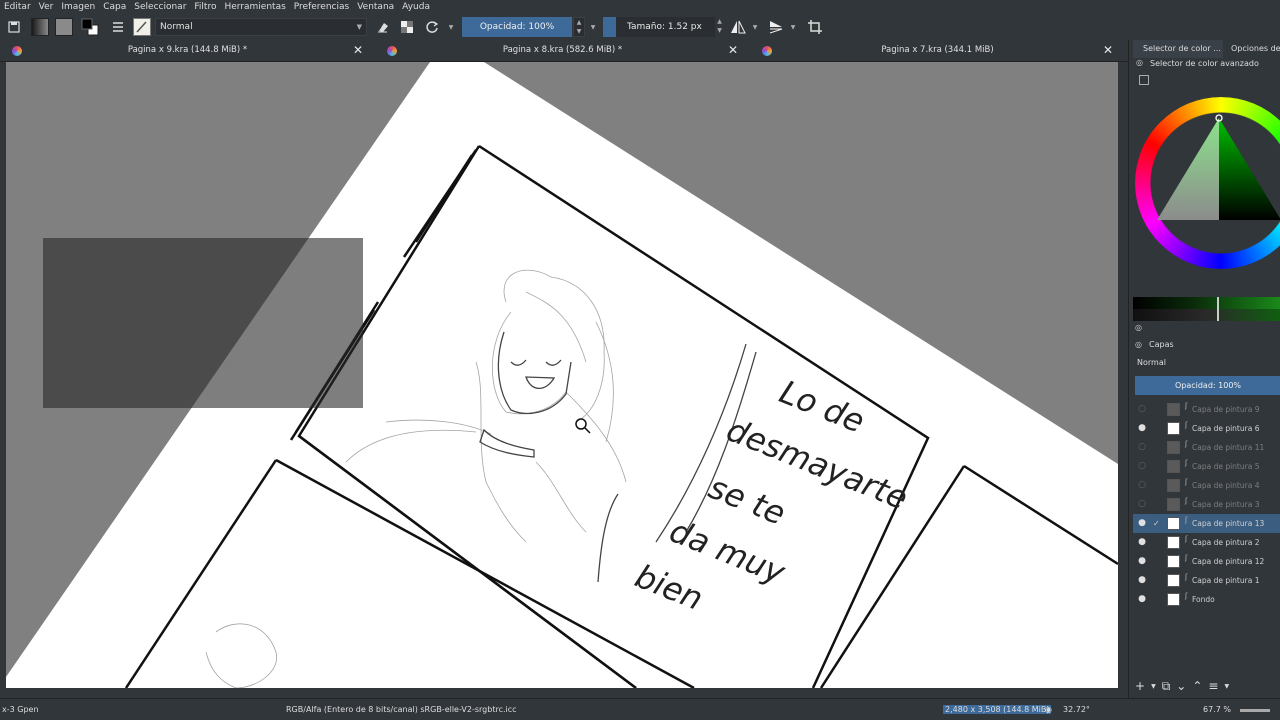  What do you see at coordinates (815, 27) in the screenshot?
I see `crop-icon` at bounding box center [815, 27].